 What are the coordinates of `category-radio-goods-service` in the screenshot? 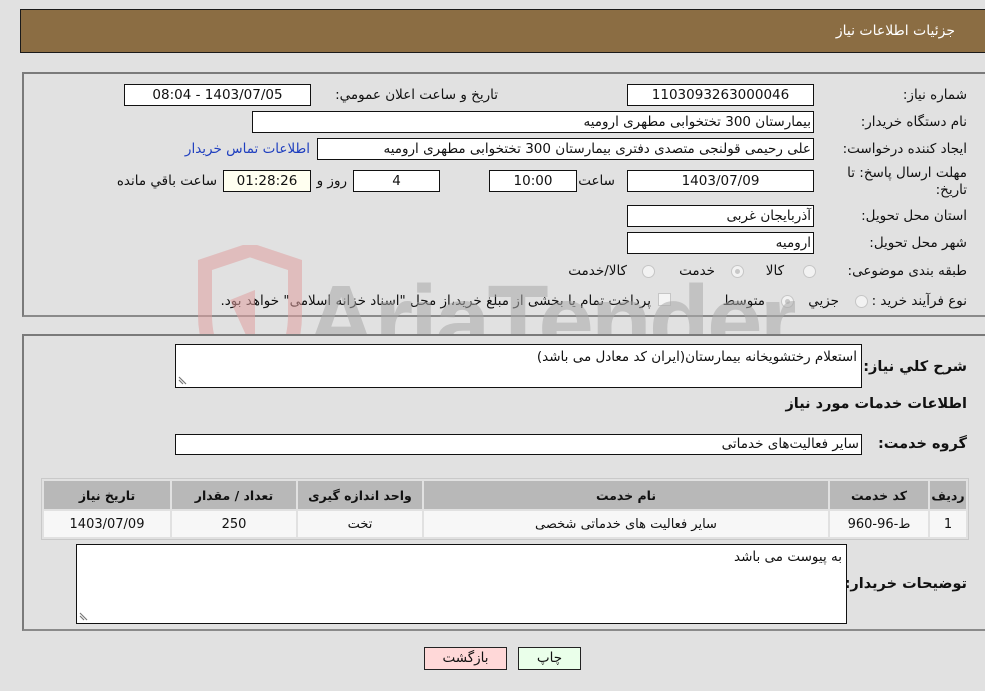 It's located at (648, 271).